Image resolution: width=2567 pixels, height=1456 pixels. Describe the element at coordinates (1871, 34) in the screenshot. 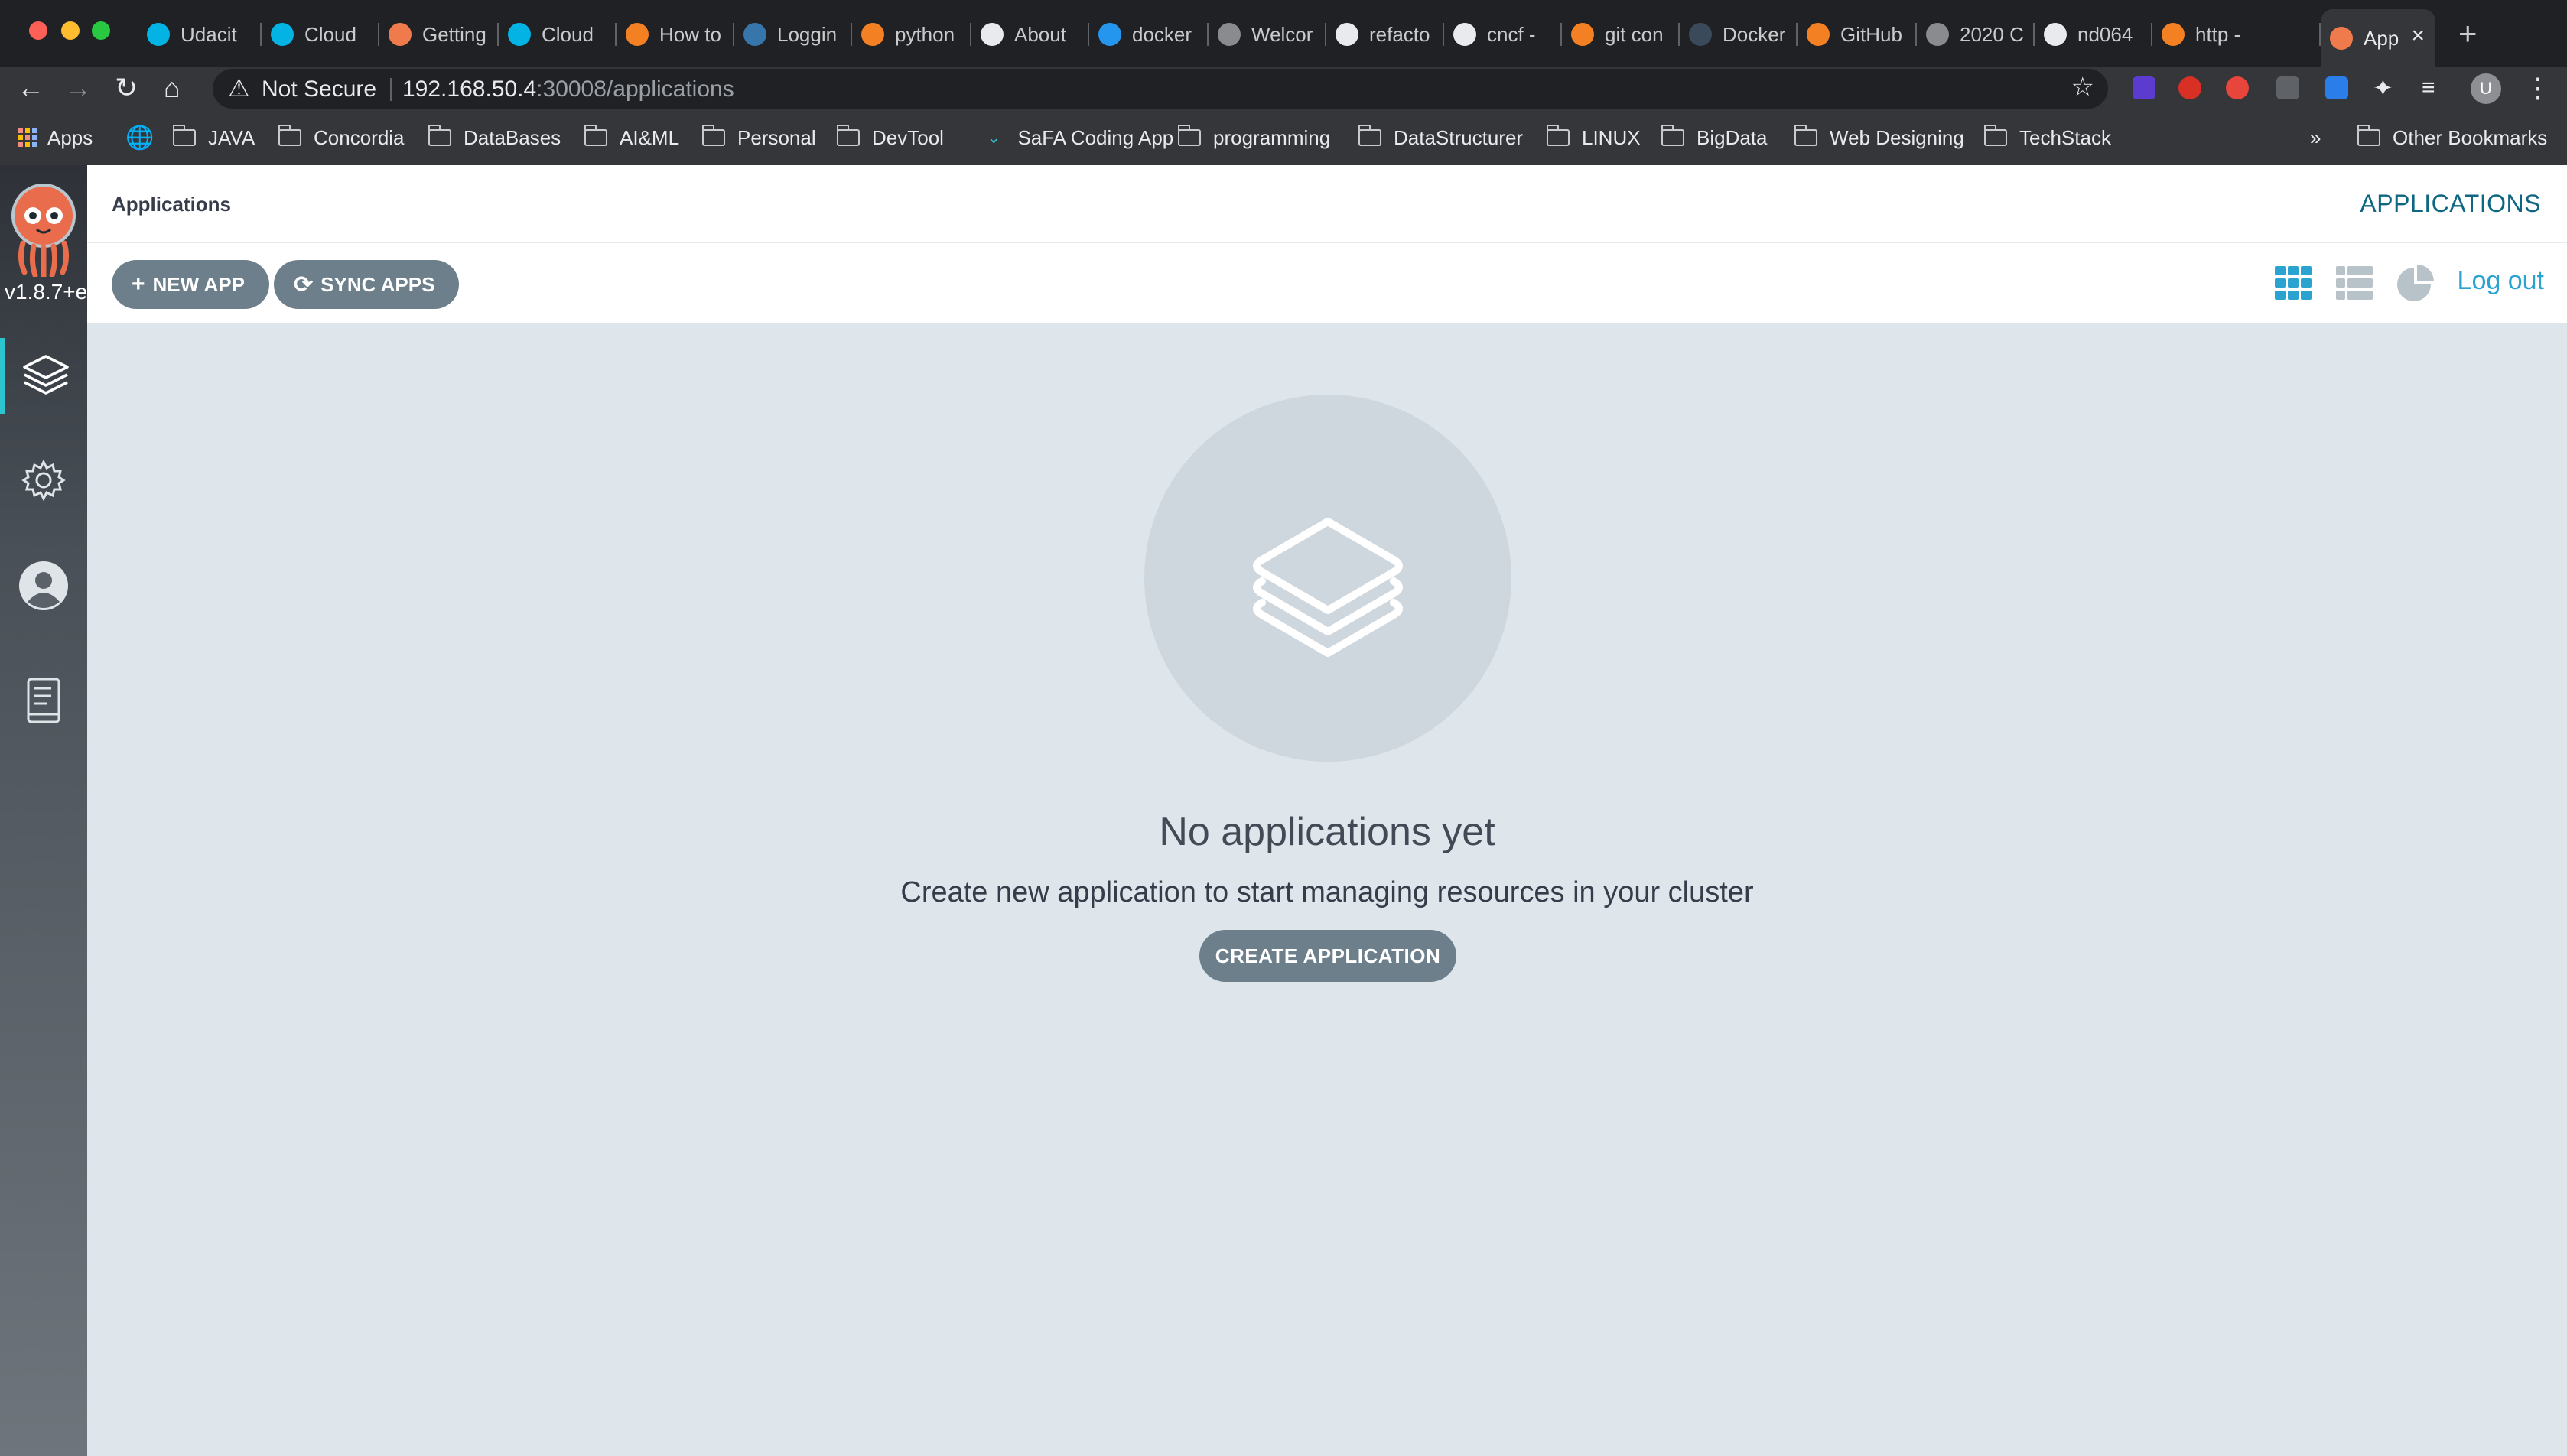

I see `tab-title: GitHub` at that location.